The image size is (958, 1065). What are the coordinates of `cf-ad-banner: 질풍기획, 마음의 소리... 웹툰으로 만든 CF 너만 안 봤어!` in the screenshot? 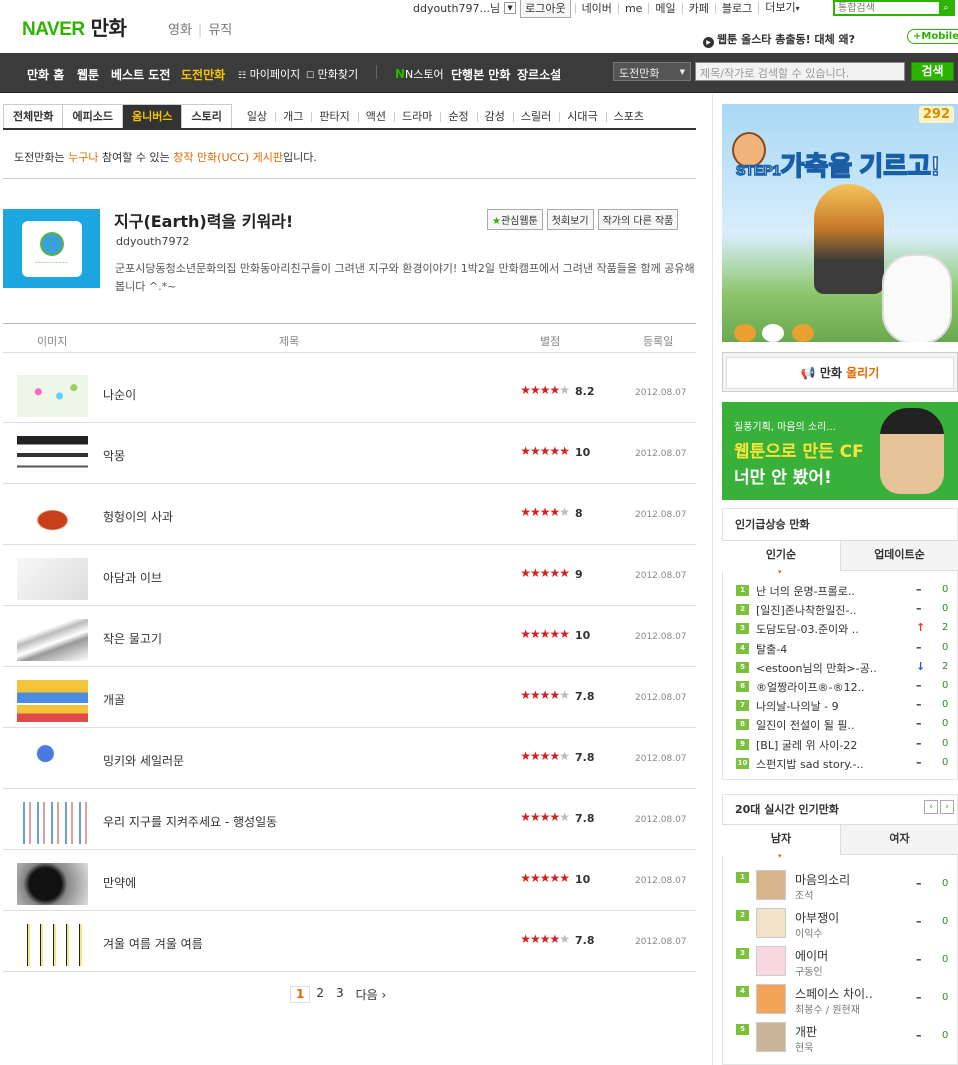 It's located at (840, 451).